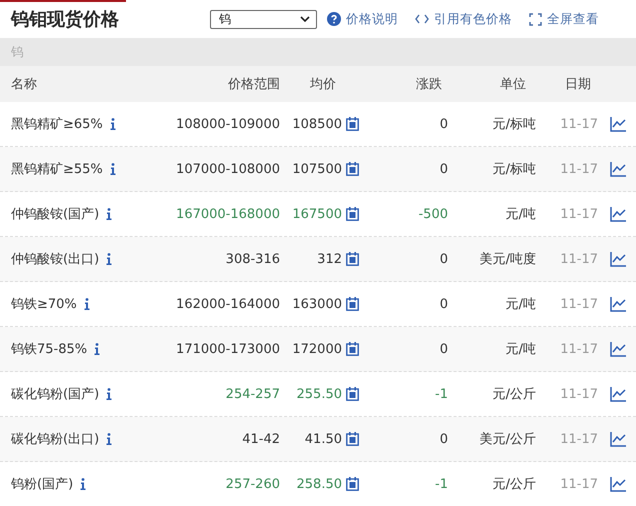  Describe the element at coordinates (535, 19) in the screenshot. I see `fullscreen-icon` at that location.